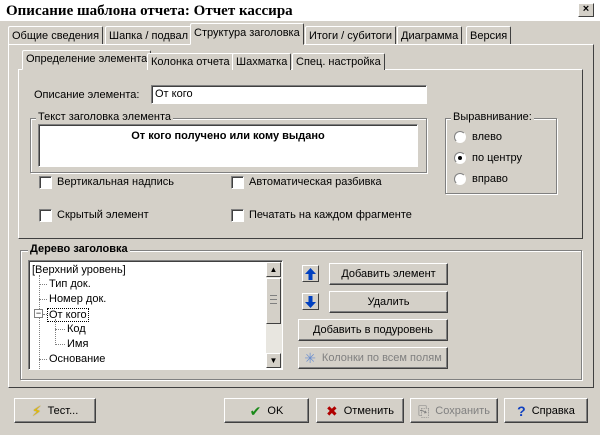  Describe the element at coordinates (79, 270) in the screenshot. I see `tree-item-root: [Верхний уровень]` at that location.